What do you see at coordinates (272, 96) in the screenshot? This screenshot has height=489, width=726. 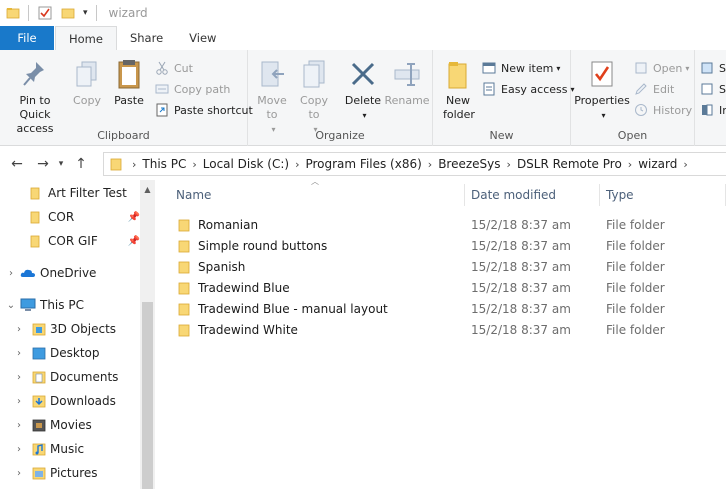 I see `move-to-button: Move to ▾` at bounding box center [272, 96].